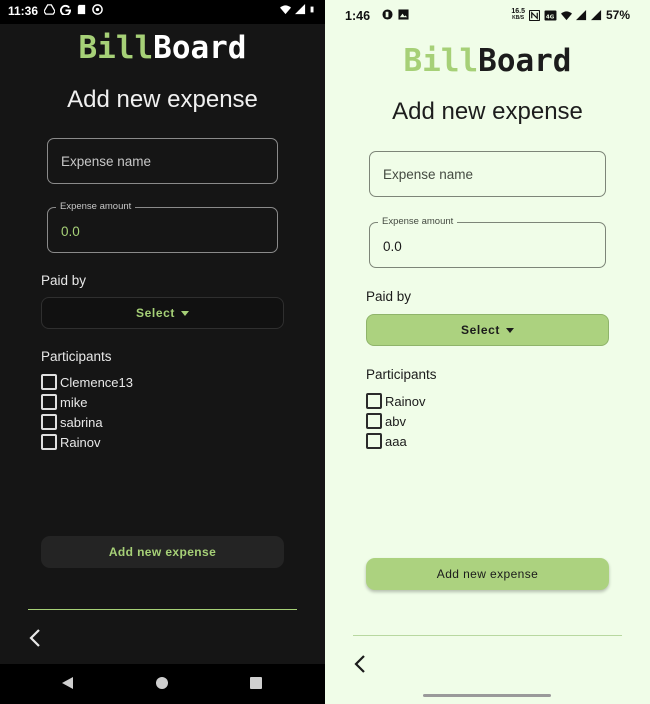 The image size is (650, 704). I want to click on nav-back-icon, so click(68, 683).